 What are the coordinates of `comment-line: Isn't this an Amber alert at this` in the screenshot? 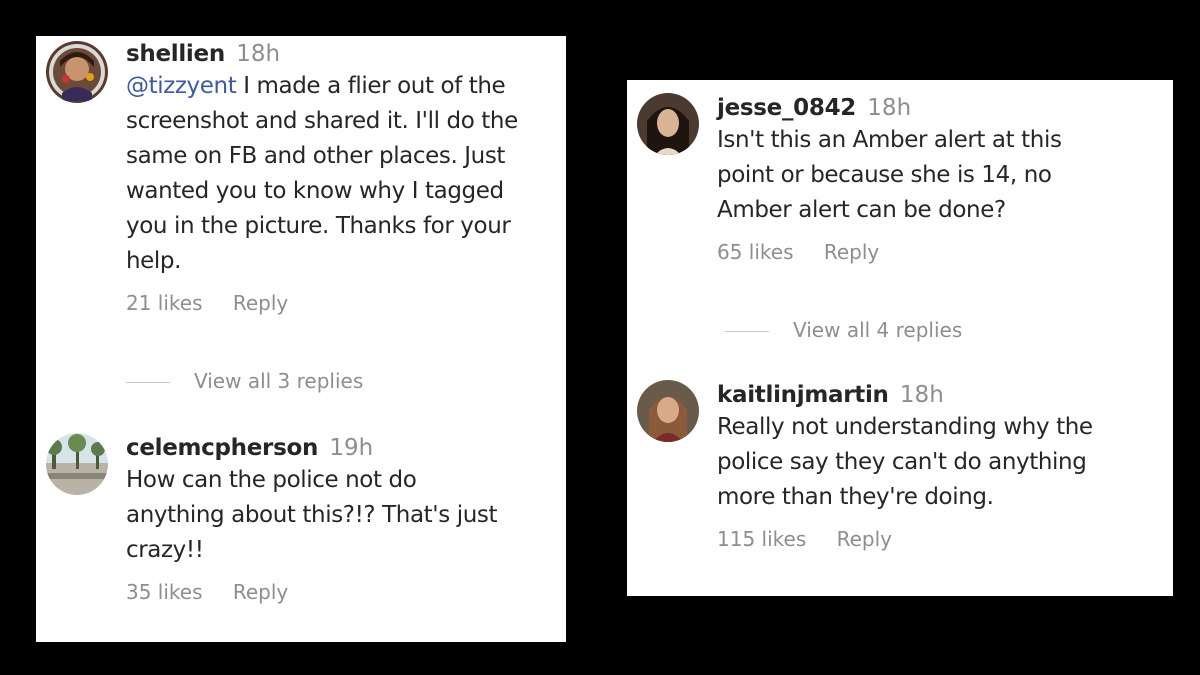 It's located at (889, 140).